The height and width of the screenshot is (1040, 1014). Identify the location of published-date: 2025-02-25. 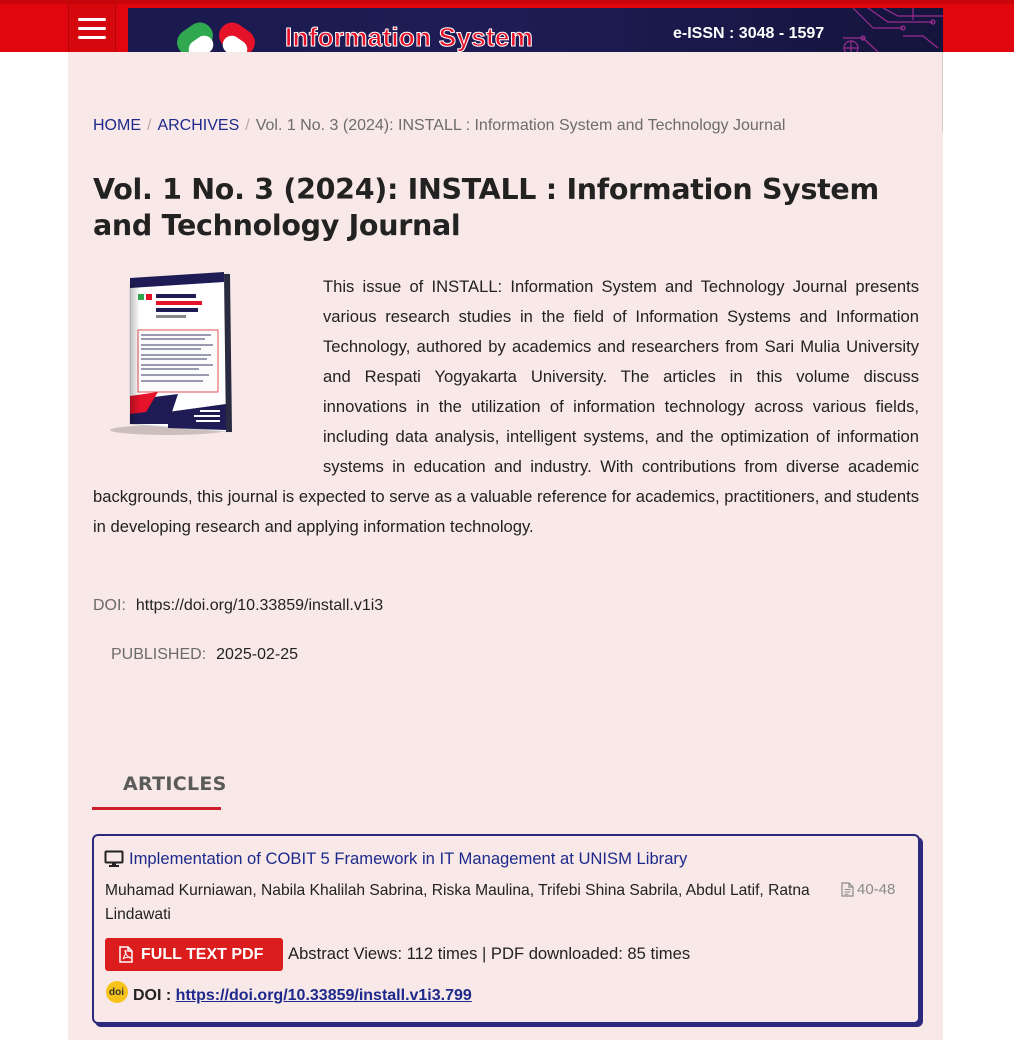
(257, 654).